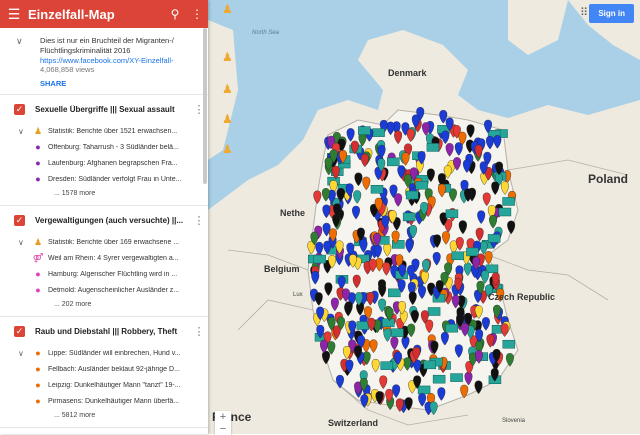 The width and height of the screenshot is (640, 435). Describe the element at coordinates (608, 179) in the screenshot. I see `label-poland: Poland` at that location.